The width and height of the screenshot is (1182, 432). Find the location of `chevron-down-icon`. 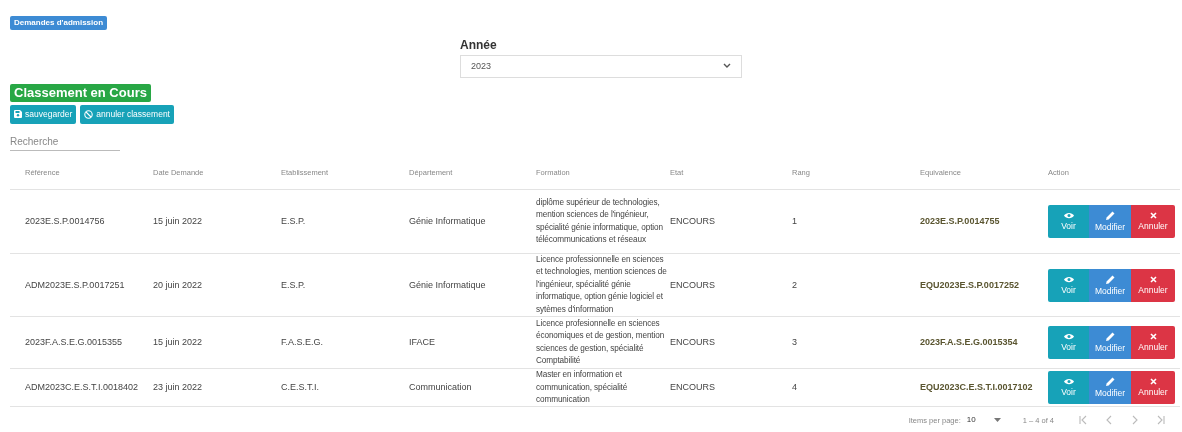

chevron-down-icon is located at coordinates (727, 66).